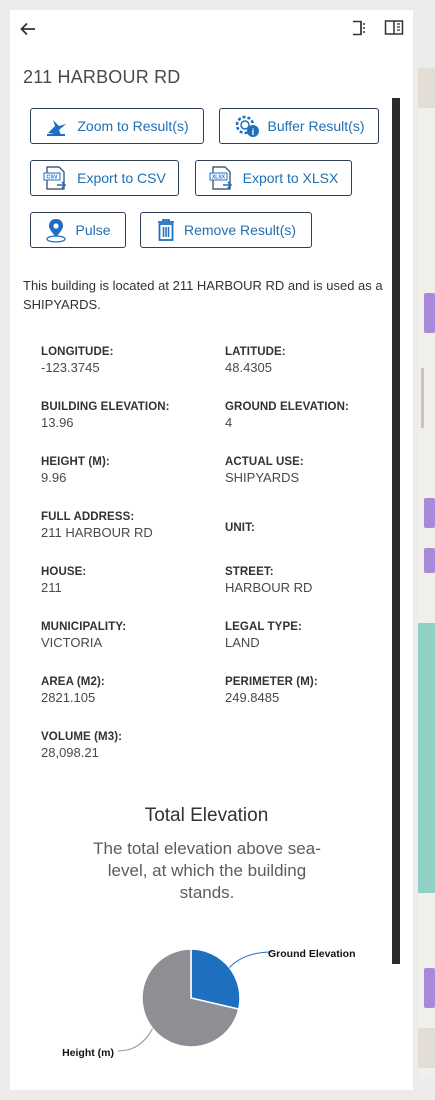 This screenshot has width=435, height=1100. Describe the element at coordinates (84, 627) in the screenshot. I see `attribute-label: MUNICIPALITY:` at that location.